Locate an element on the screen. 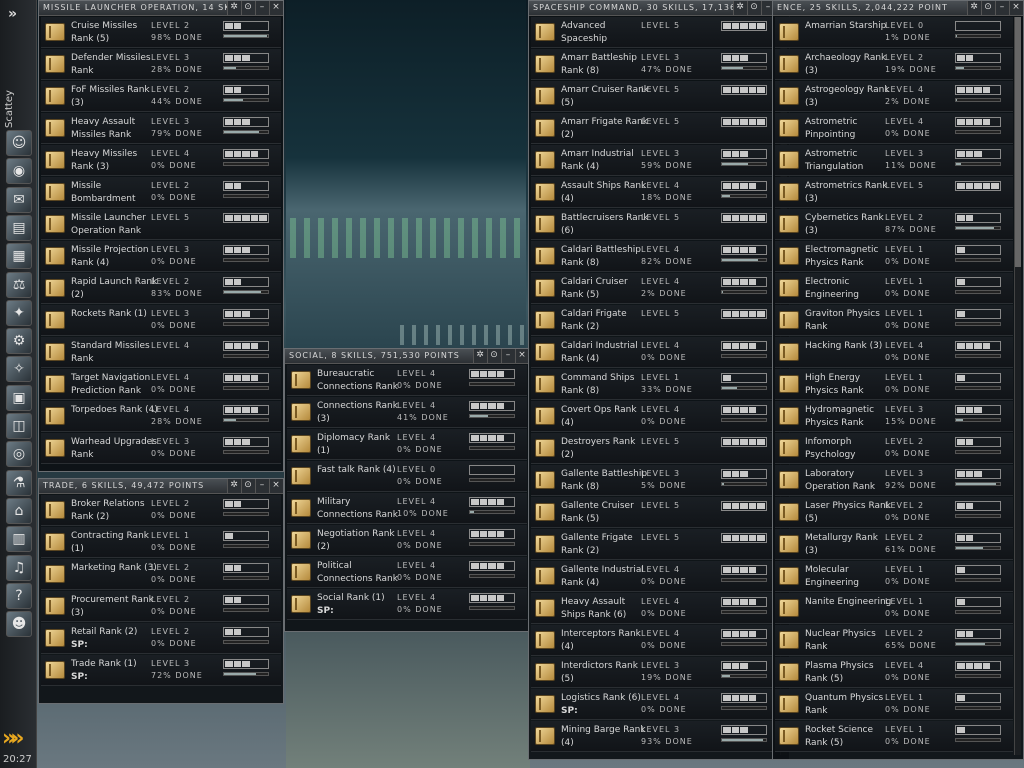  market-icon: ⚖ is located at coordinates (19, 284).